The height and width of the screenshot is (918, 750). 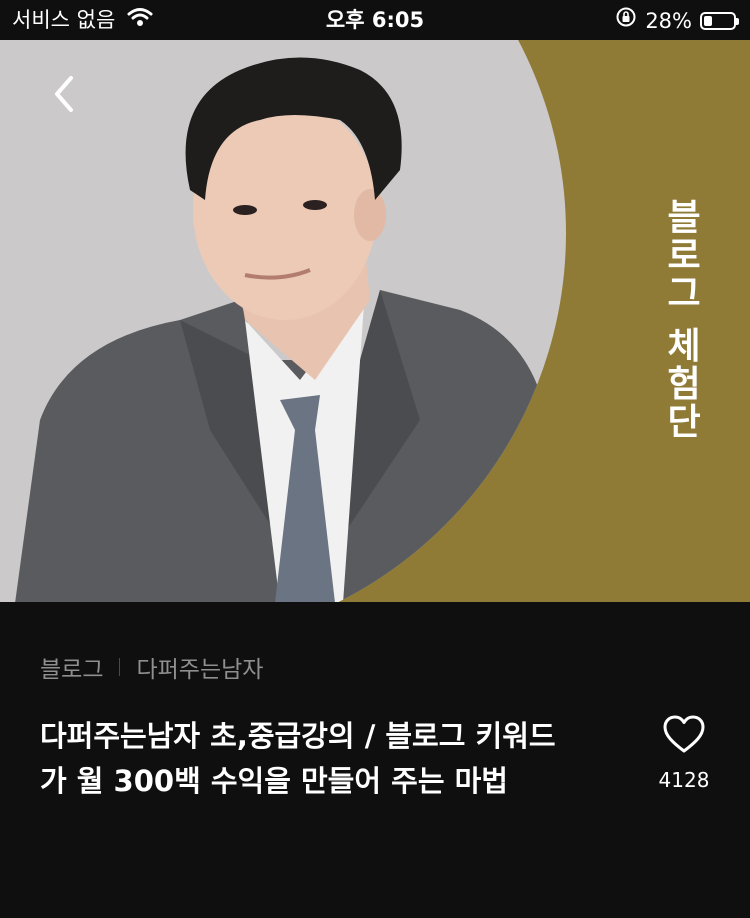 I want to click on breadcrumb-creator: 다퍼주는남자, so click(x=199, y=667).